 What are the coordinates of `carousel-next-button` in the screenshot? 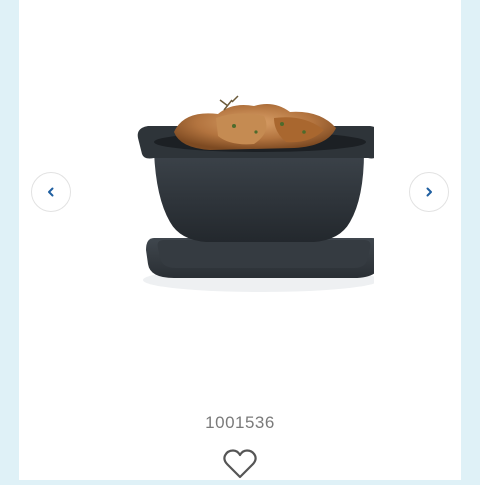 It's located at (429, 192).